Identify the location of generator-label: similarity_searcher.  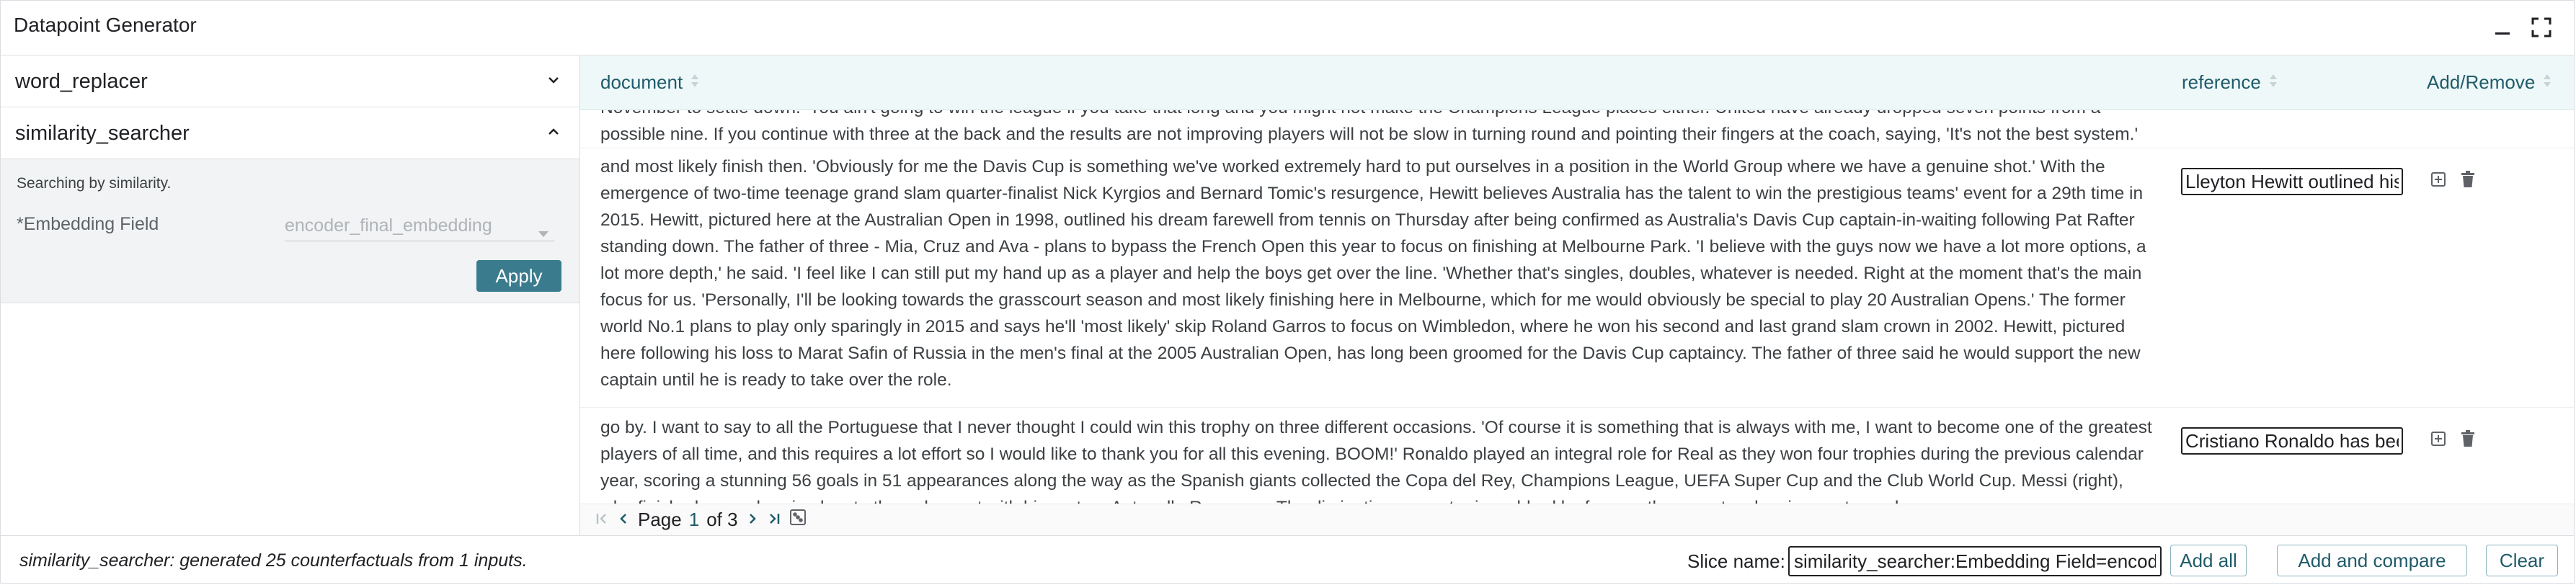
(102, 133).